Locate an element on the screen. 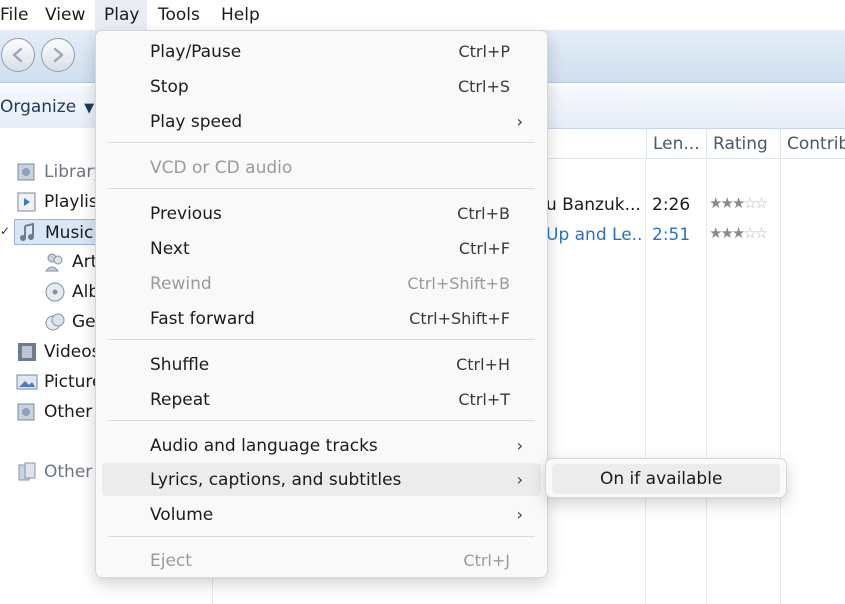  tree-label: Ge is located at coordinates (84, 322).